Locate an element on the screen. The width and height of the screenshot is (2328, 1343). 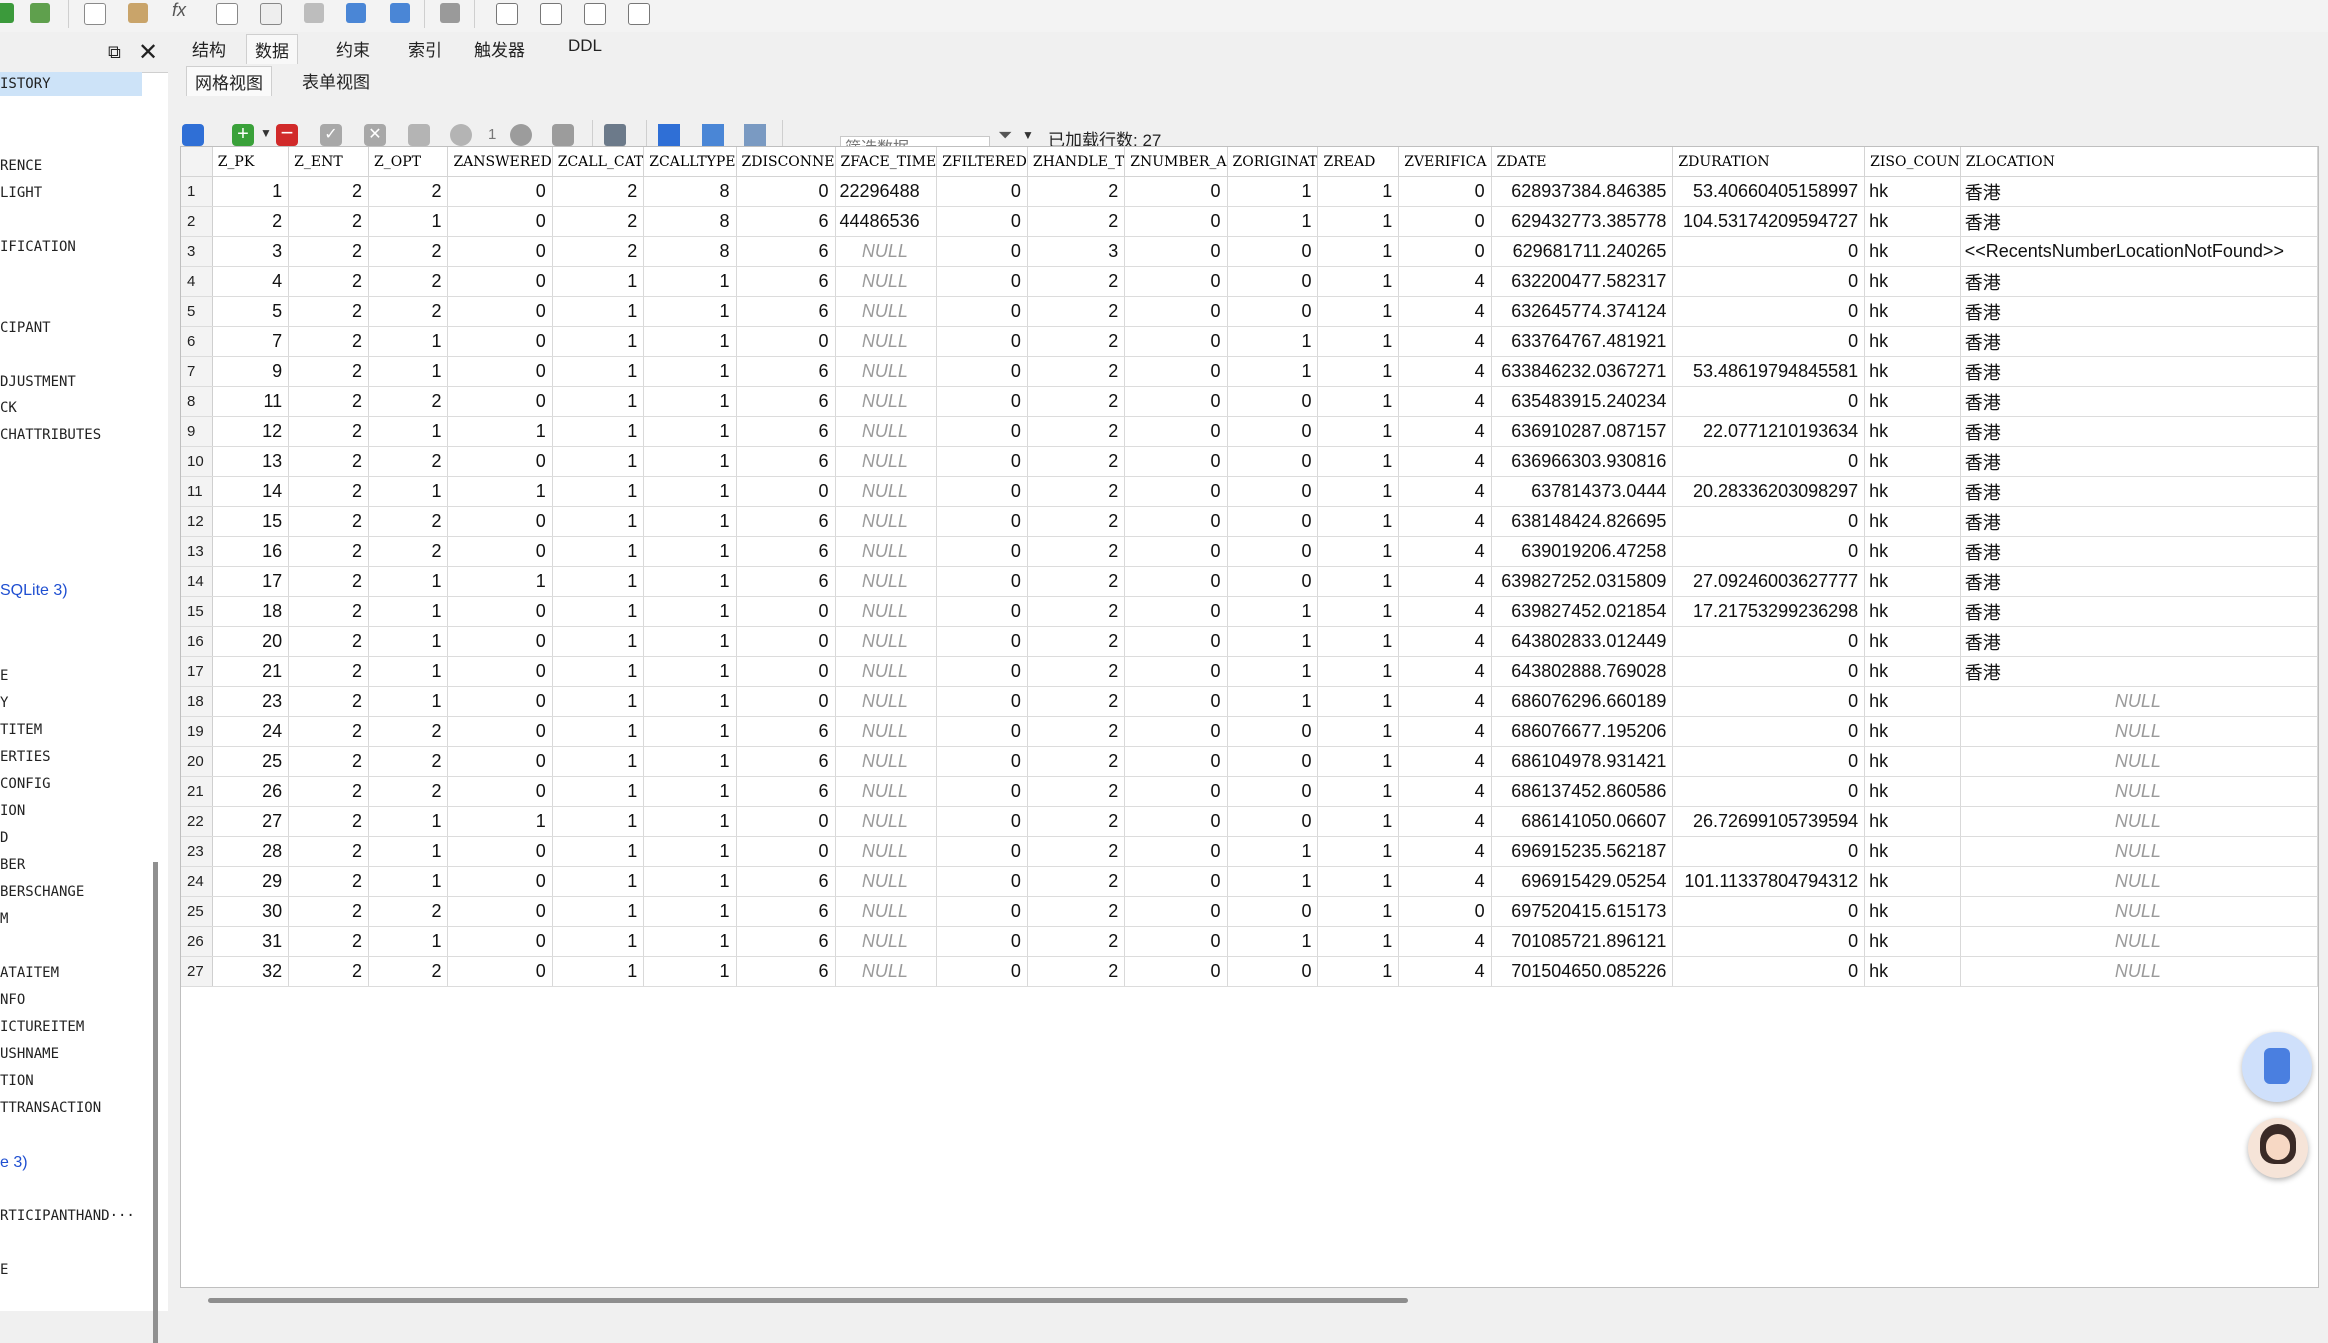
table-cell: 632200477.582317 is located at coordinates (1582, 281).